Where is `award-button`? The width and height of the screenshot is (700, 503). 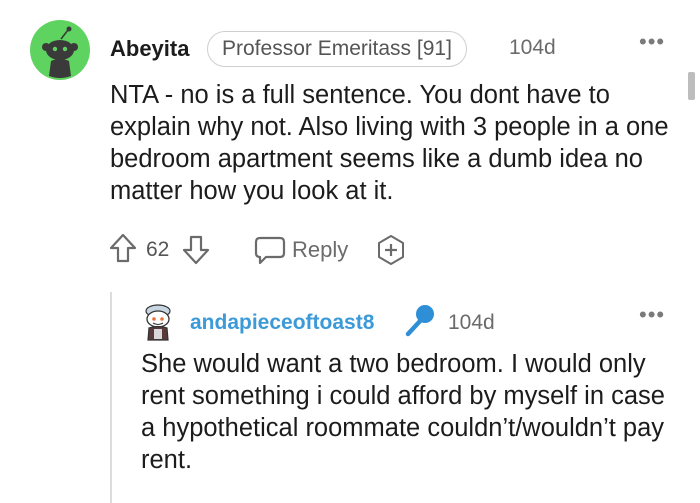
award-button is located at coordinates (391, 250).